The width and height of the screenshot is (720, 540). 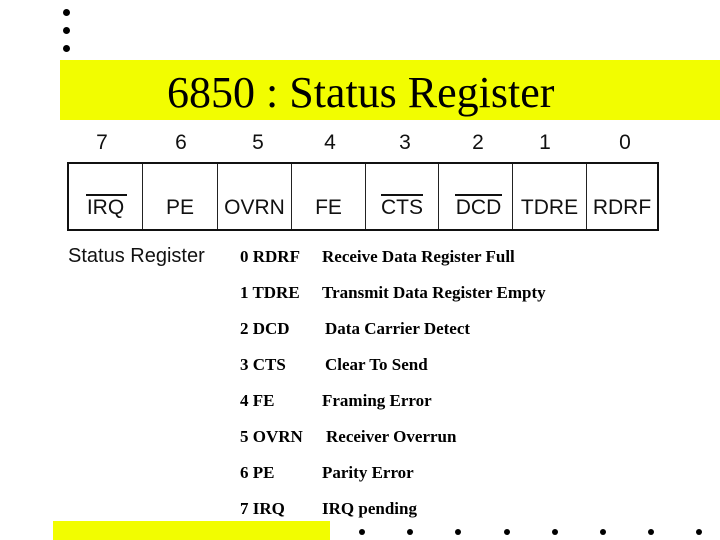 What do you see at coordinates (191, 530) in the screenshot?
I see `footer-bar` at bounding box center [191, 530].